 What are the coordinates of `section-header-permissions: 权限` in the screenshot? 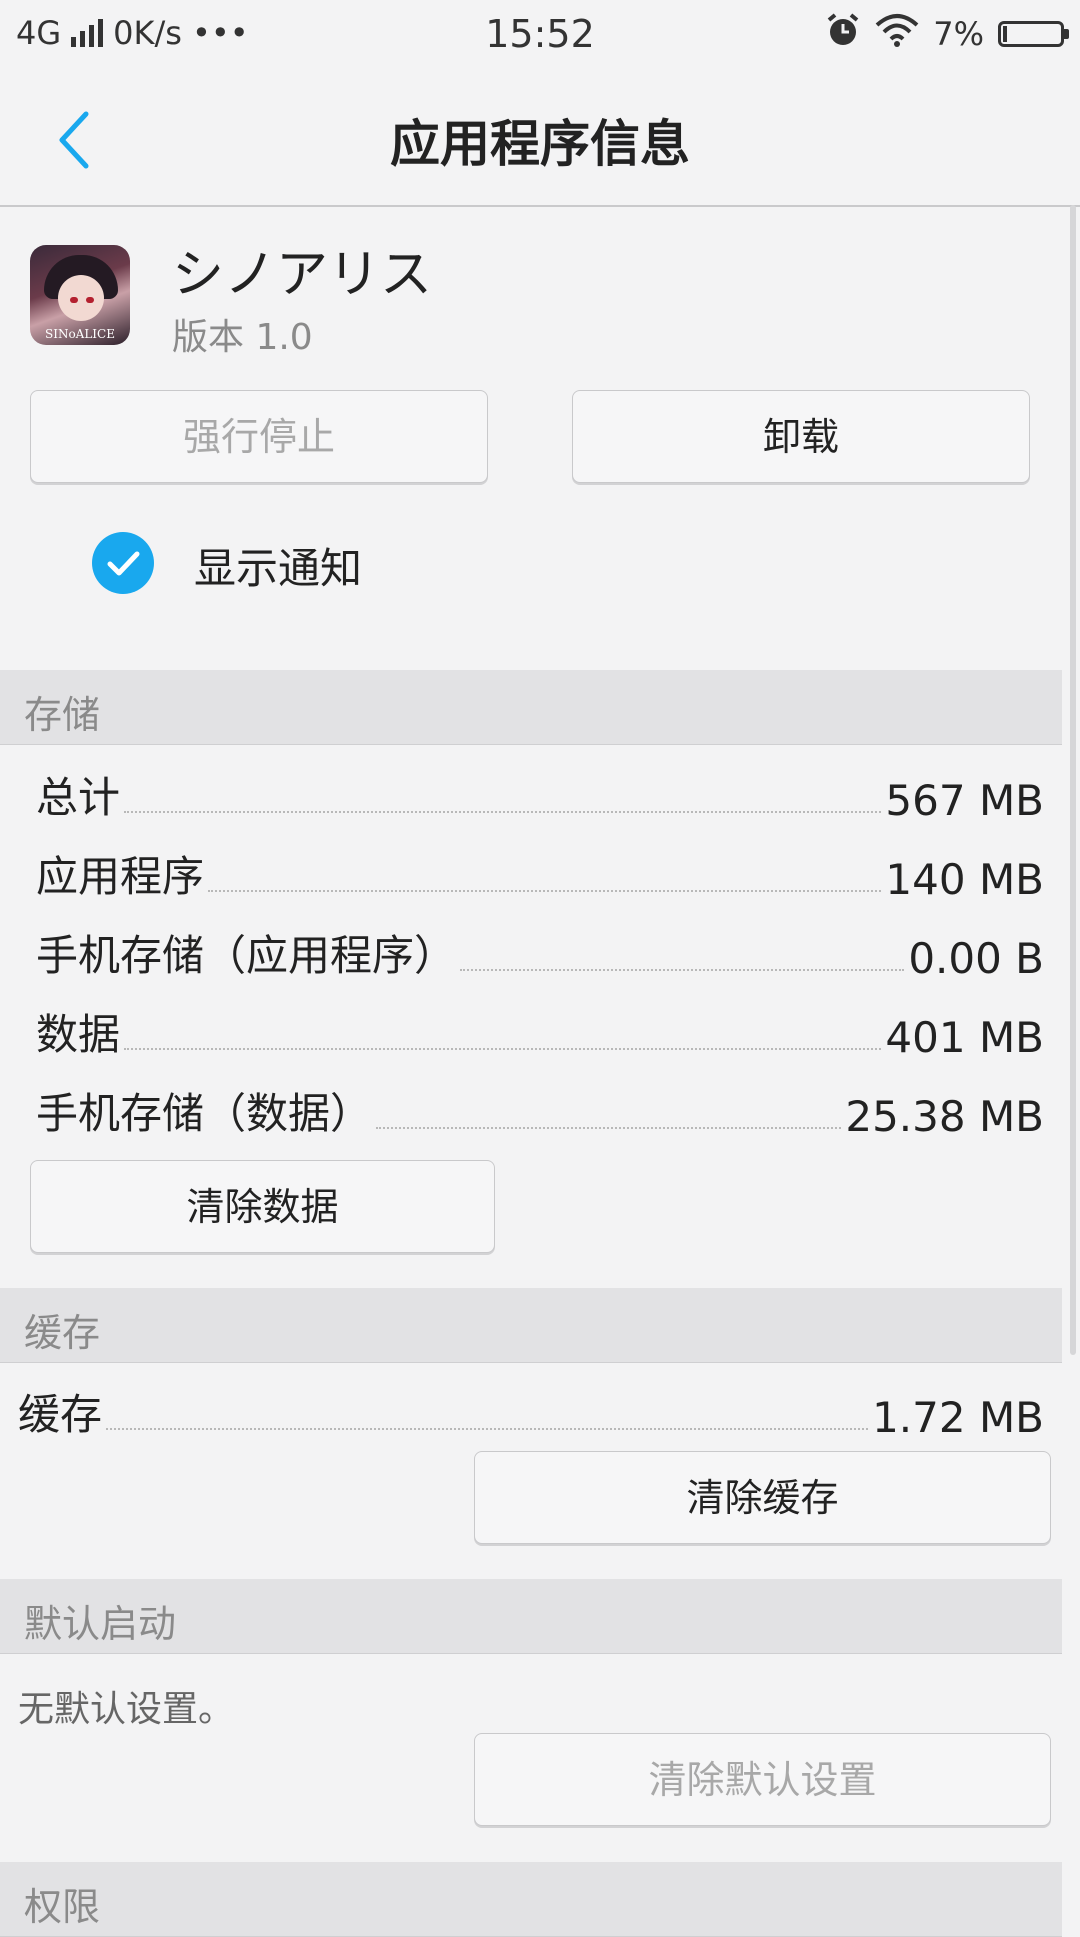 It's located at (531, 1899).